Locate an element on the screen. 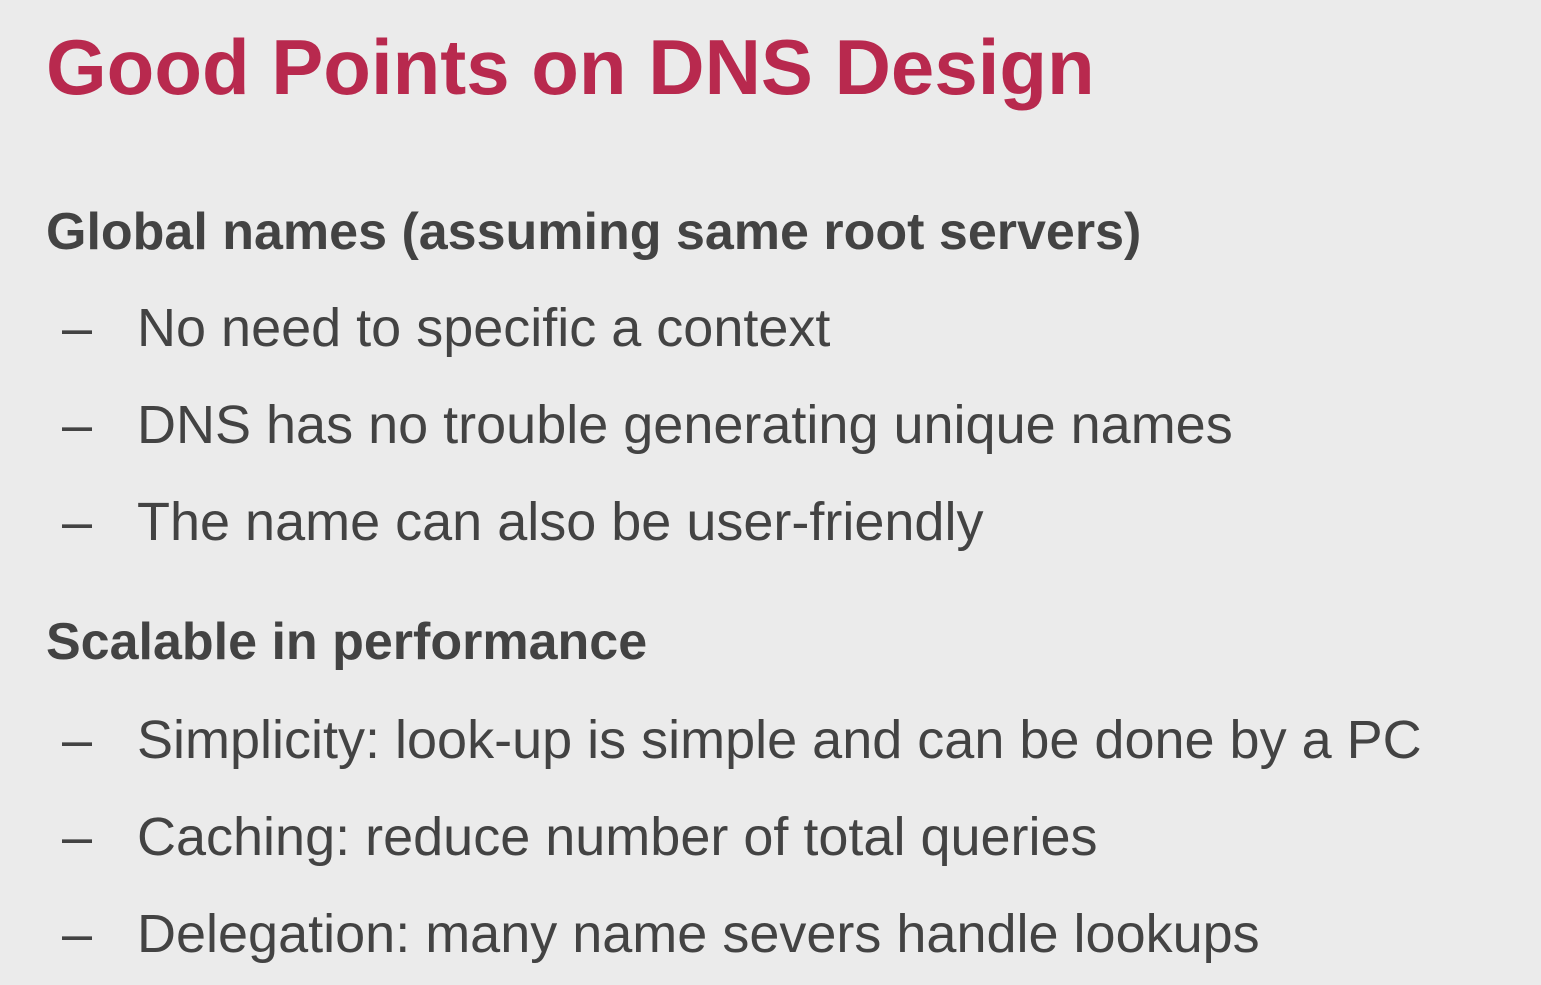 This screenshot has width=1541, height=985. bullet-item: – No need to specific a context is located at coordinates (446, 328).